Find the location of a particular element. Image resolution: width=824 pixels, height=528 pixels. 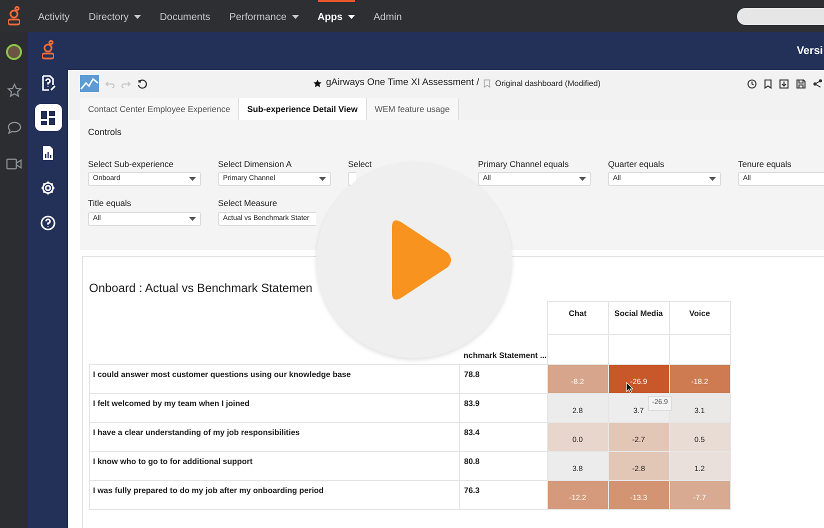

dashboard-icon is located at coordinates (48, 118).